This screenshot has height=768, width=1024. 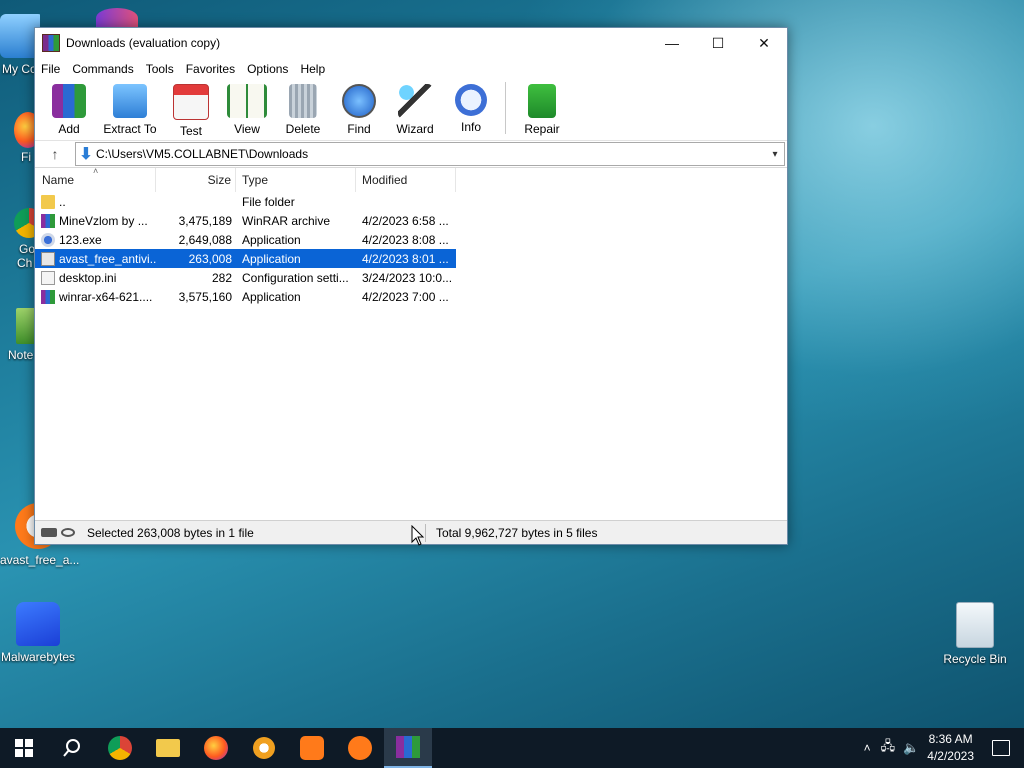 I want to click on address-bar: ↑ ⬇ C:\Users\VM5.COLLABNET\Downloads ▾, so click(x=411, y=154).